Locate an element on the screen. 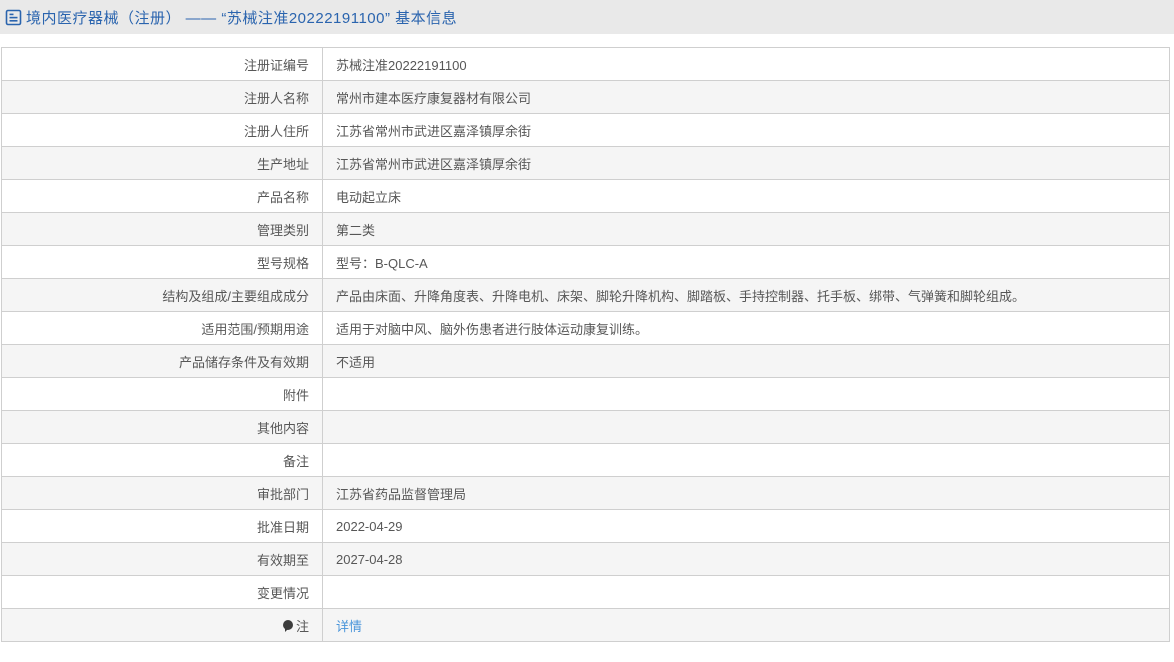 Image resolution: width=1174 pixels, height=662 pixels. table-row-storage-conditions: 产品储存条件及有效期 不适用 is located at coordinates (585, 361).